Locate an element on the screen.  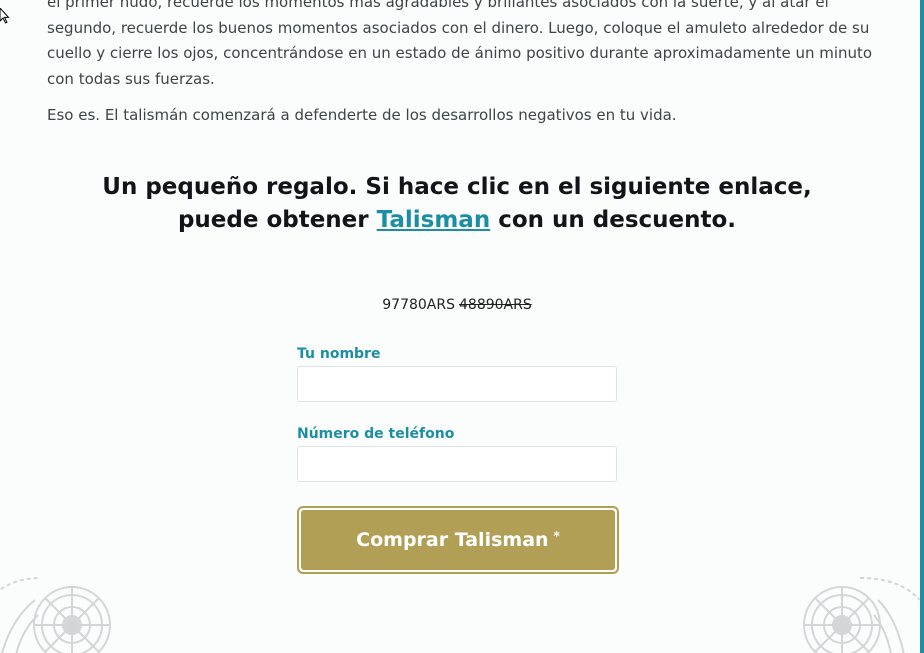
discount-heading-text: con un descuento. is located at coordinates (613, 220).